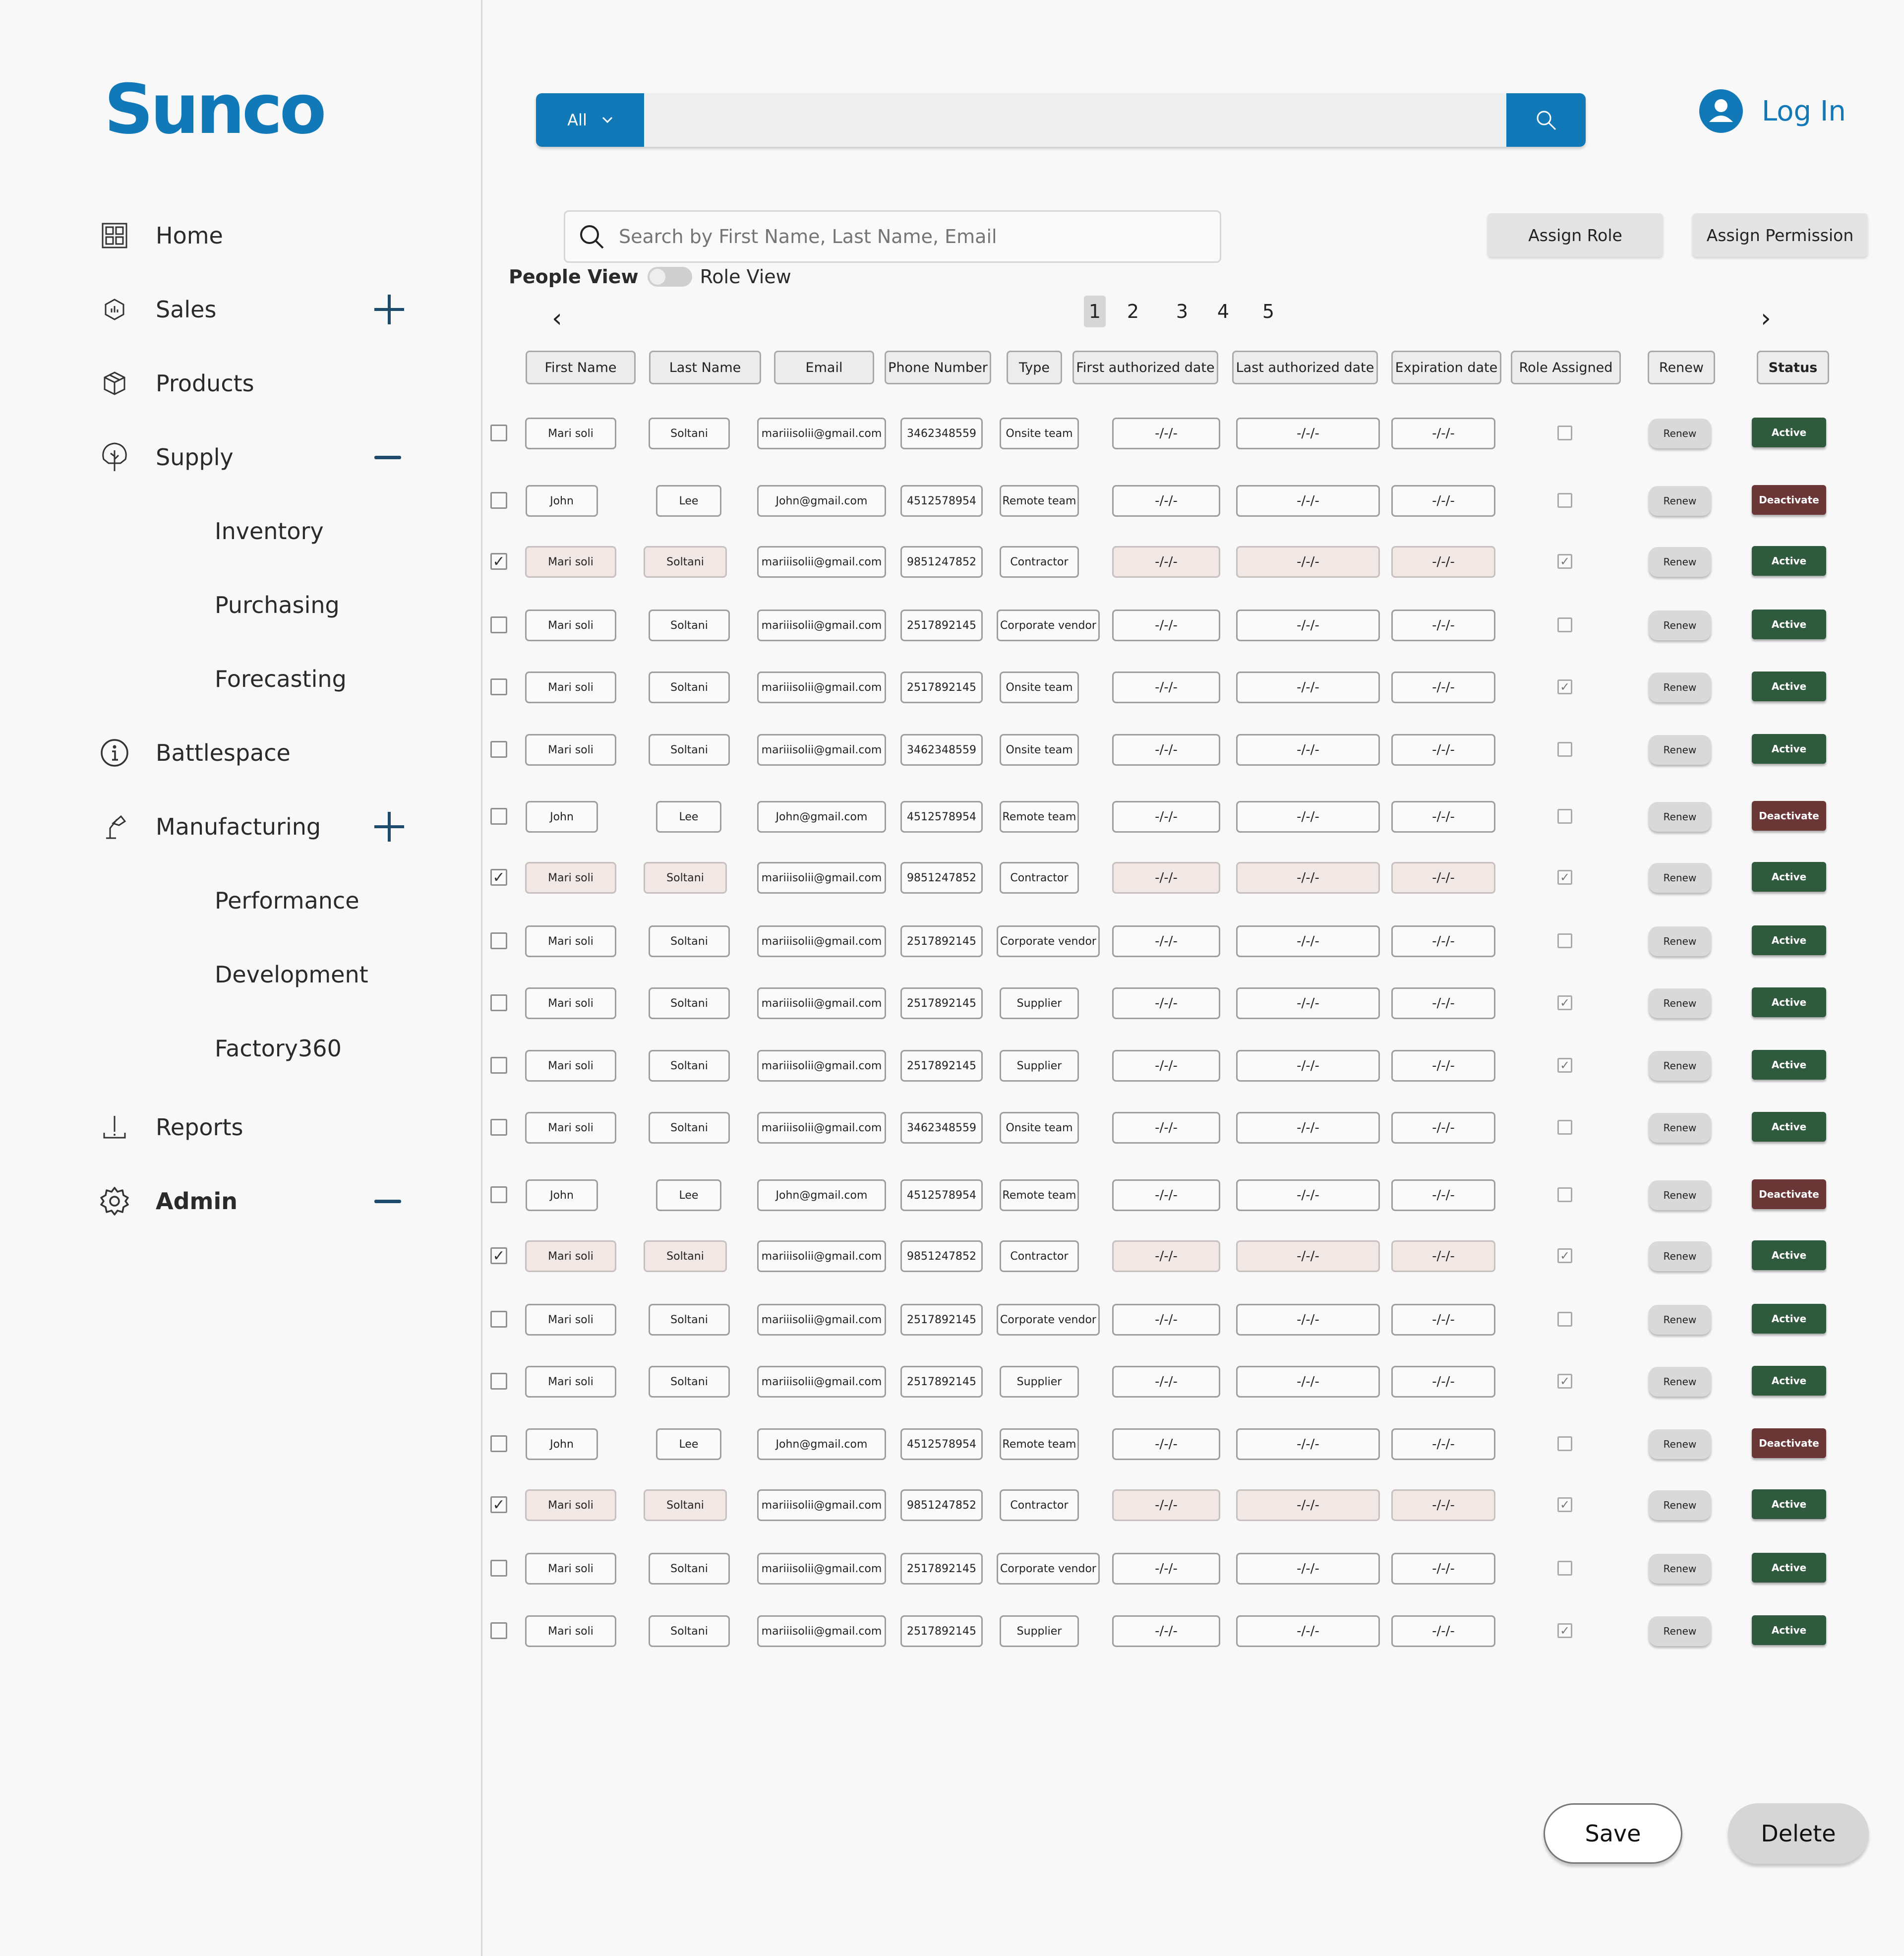 This screenshot has width=1904, height=1956. I want to click on collapse-minus-icon, so click(389, 1201).